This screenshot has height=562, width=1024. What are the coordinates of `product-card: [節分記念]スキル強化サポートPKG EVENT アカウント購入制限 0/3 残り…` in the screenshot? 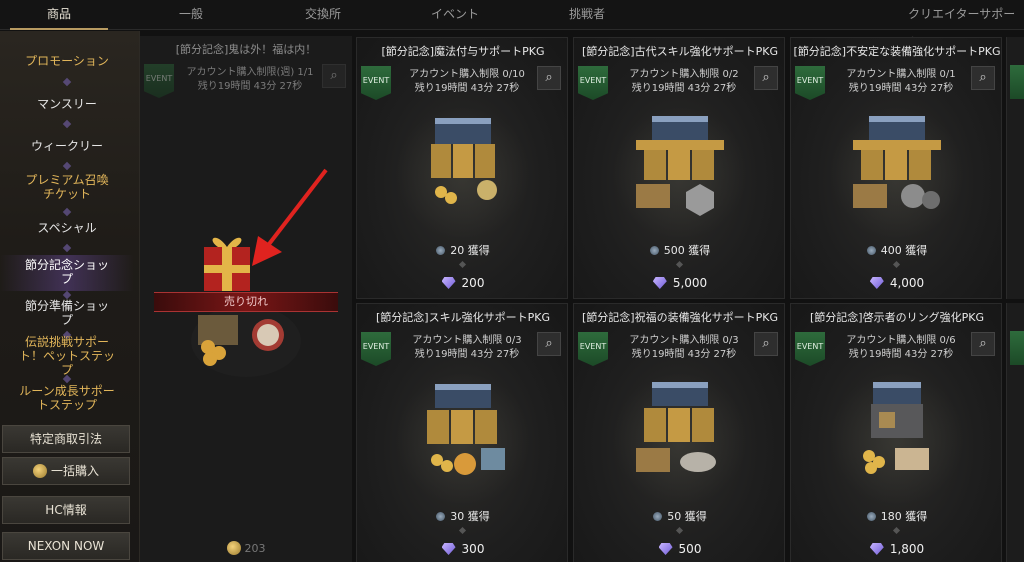 It's located at (462, 432).